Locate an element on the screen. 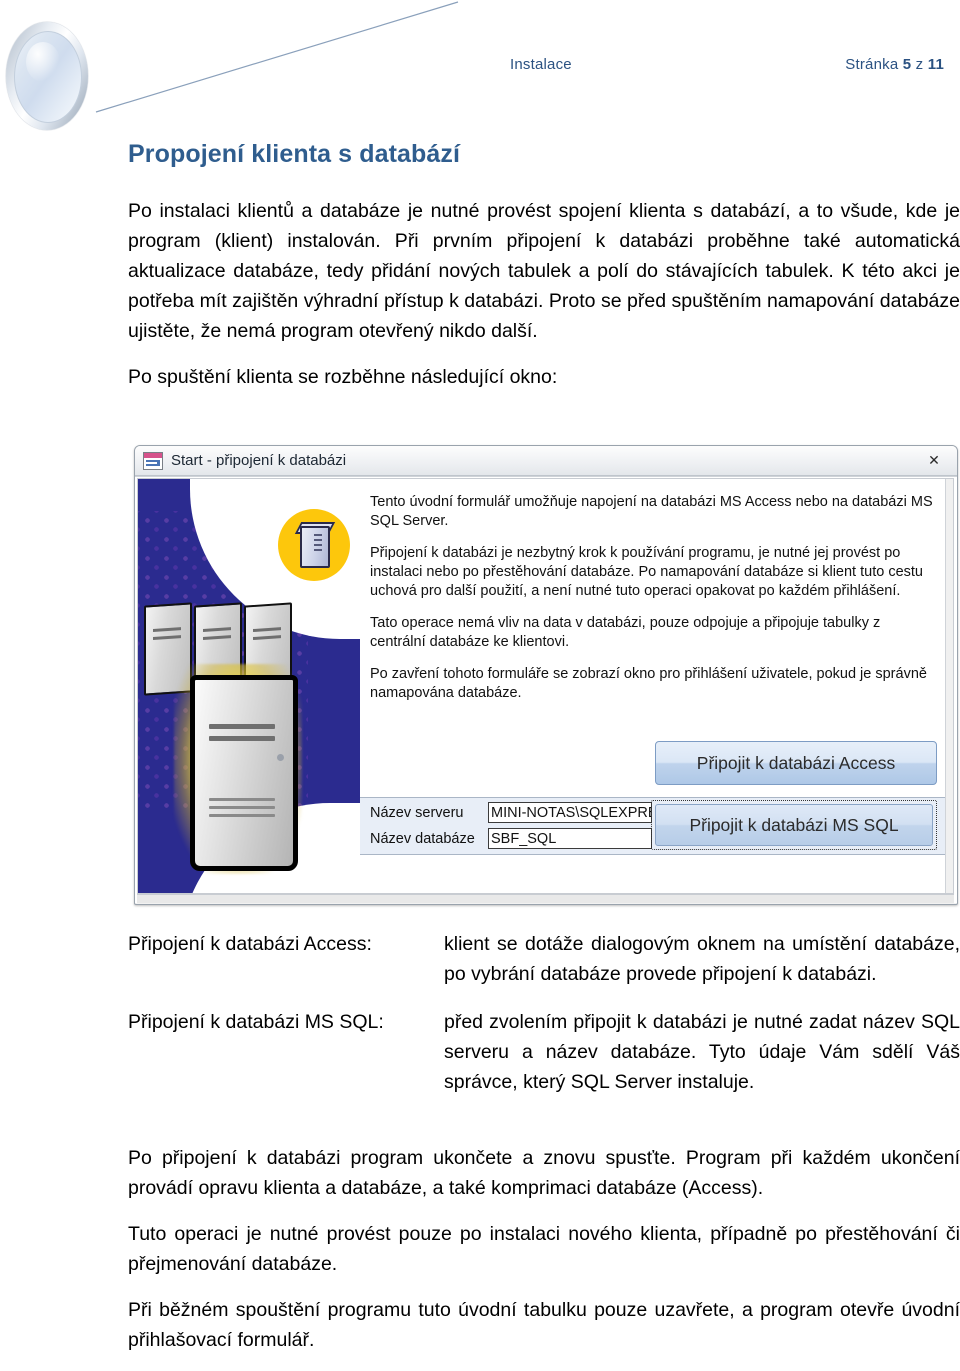 This screenshot has height=1371, width=960. window-titlebar: Start - připojení k databázi ✕ is located at coordinates (546, 461).